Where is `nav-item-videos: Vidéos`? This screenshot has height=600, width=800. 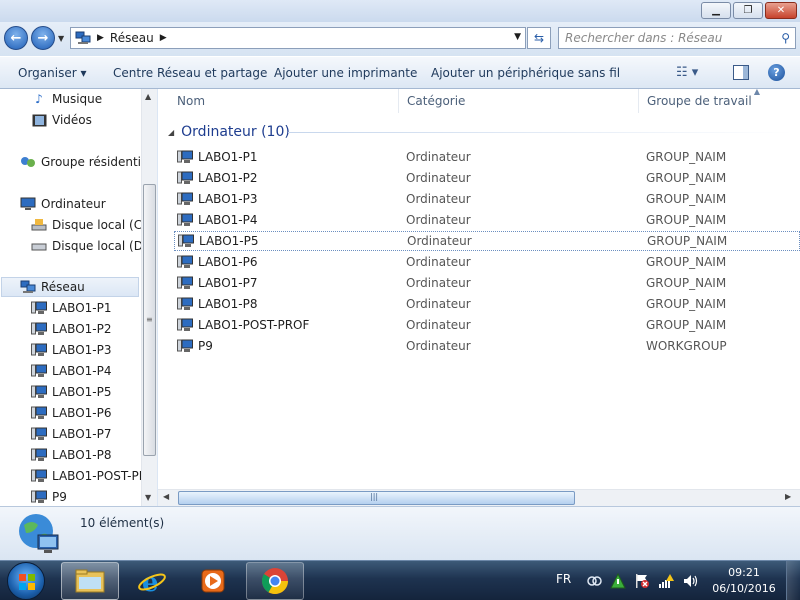 nav-item-videos: Vidéos is located at coordinates (61, 120).